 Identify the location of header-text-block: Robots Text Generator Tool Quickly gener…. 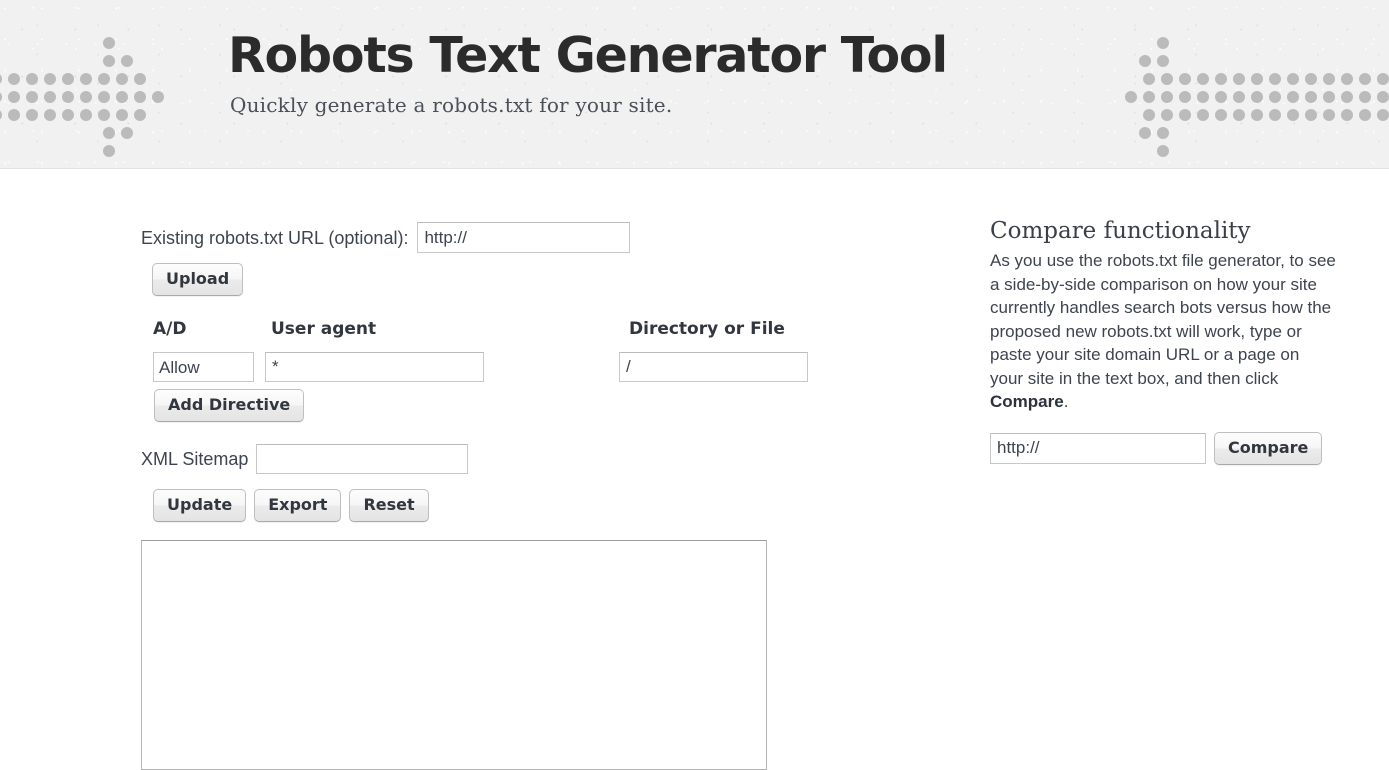
(588, 72).